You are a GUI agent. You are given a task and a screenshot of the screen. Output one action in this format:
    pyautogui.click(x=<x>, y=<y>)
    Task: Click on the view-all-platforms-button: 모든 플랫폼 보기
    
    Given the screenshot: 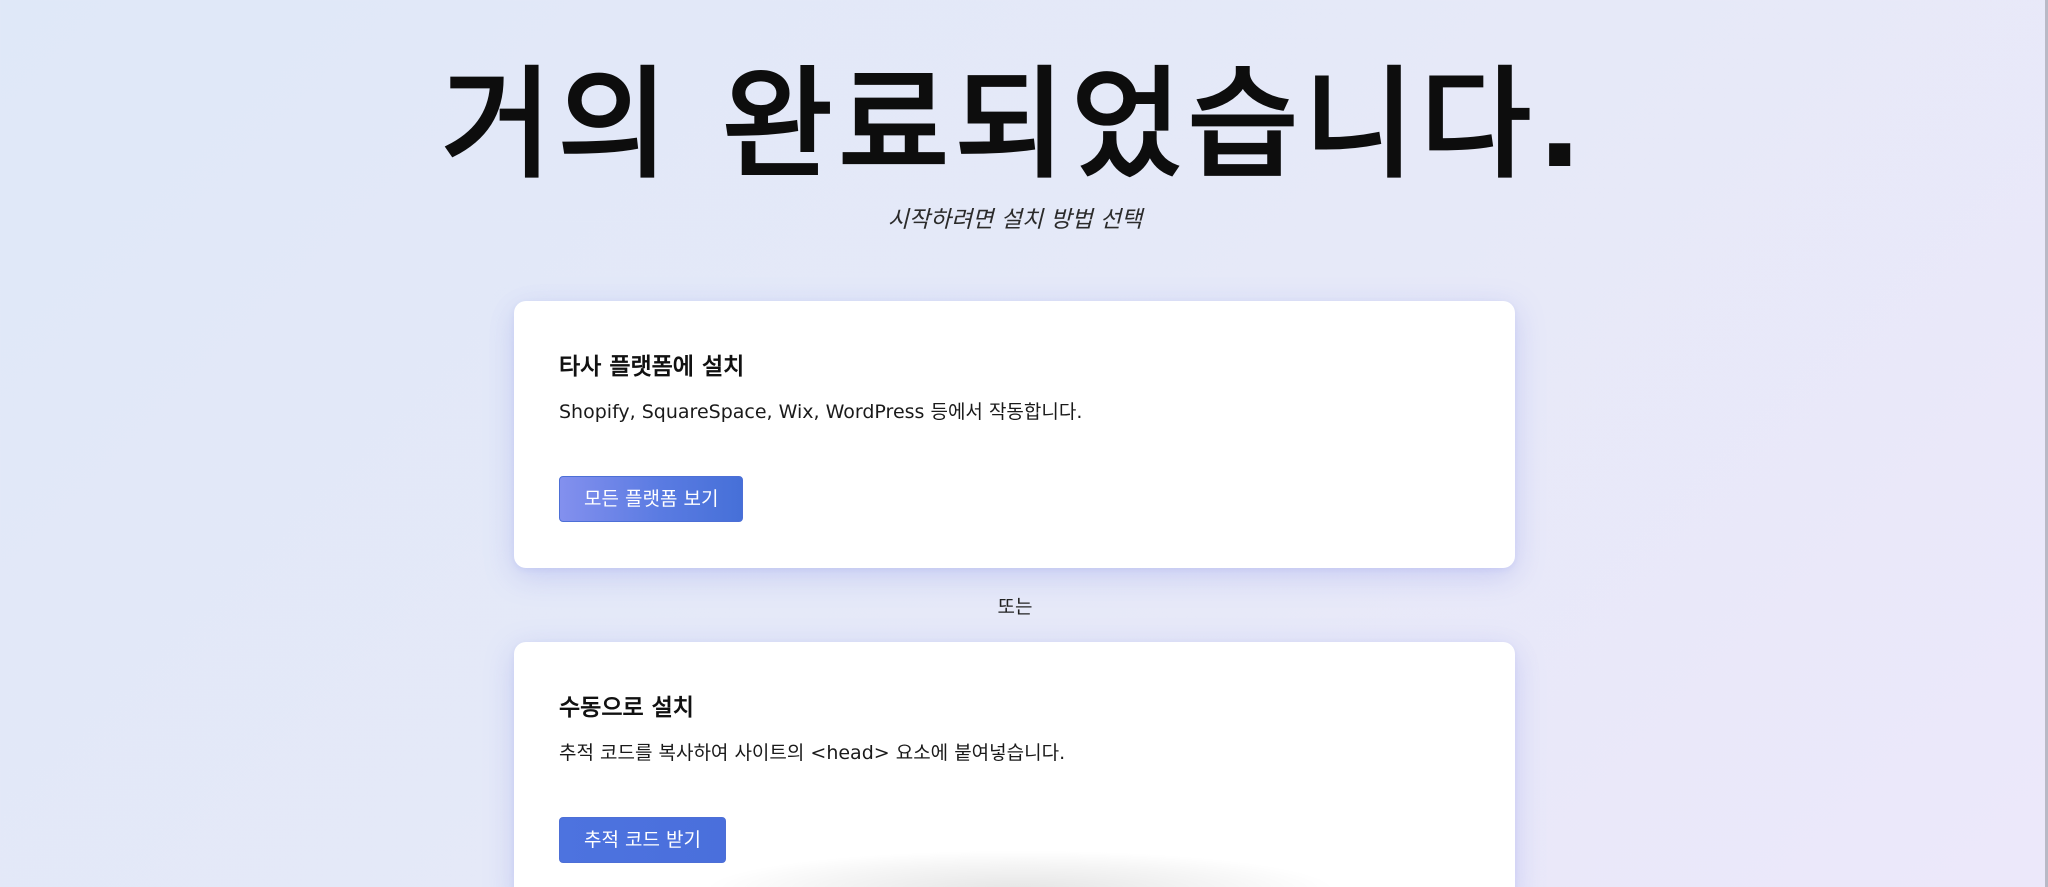 What is the action you would take?
    pyautogui.click(x=651, y=499)
    